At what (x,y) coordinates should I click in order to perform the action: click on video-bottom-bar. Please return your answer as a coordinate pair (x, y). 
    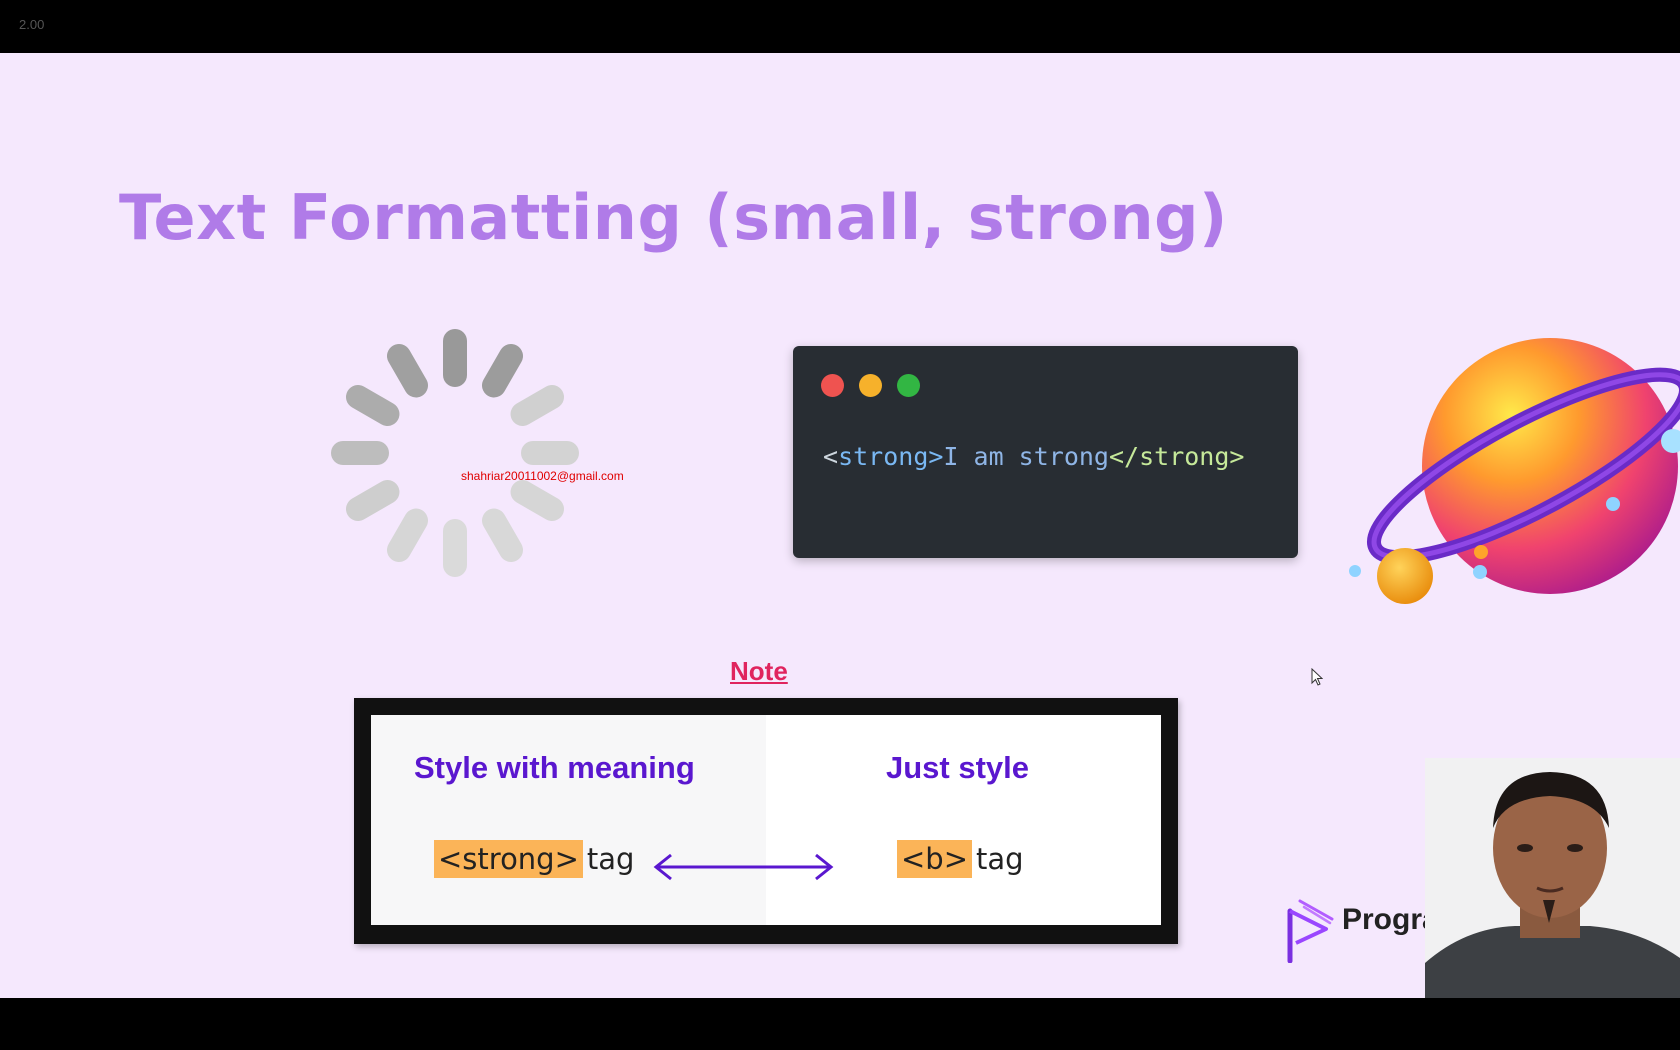
    Looking at the image, I should click on (840, 1024).